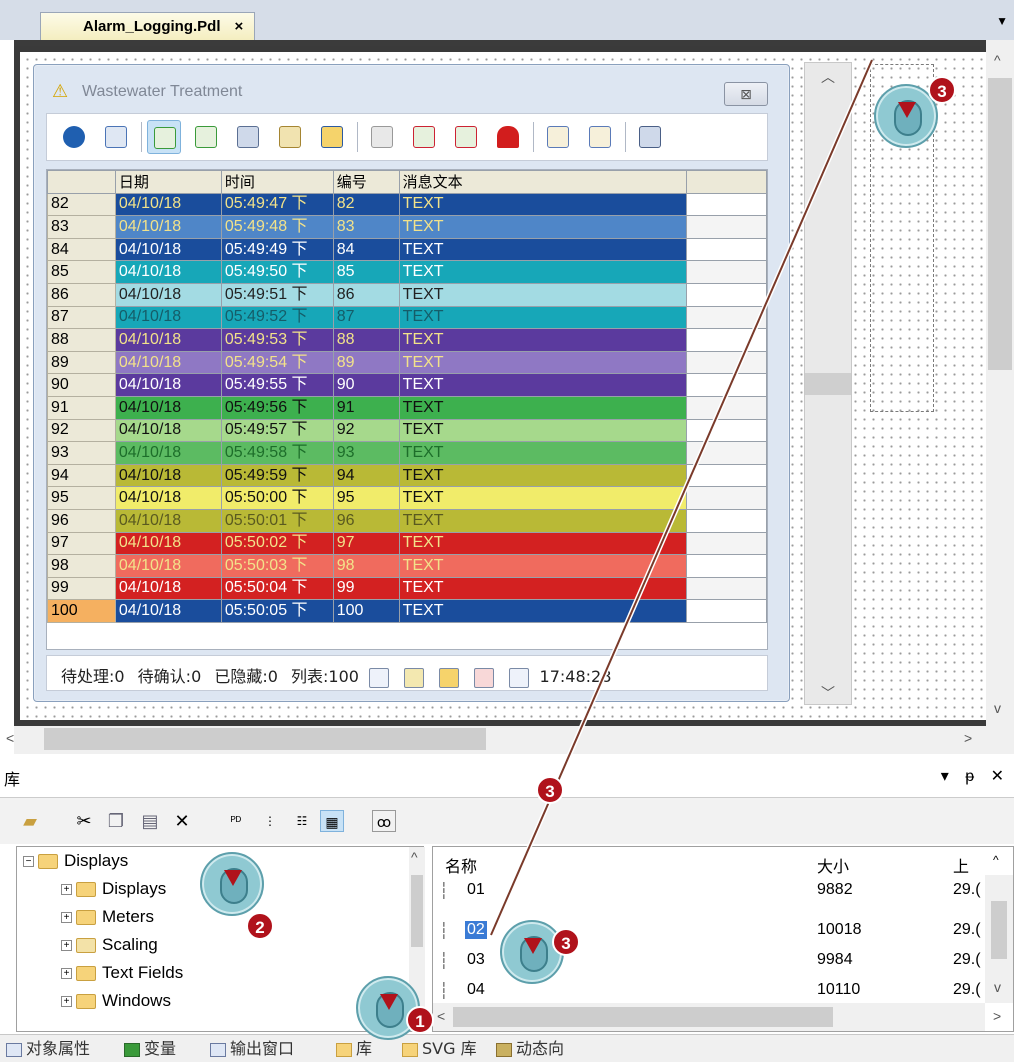  What do you see at coordinates (420, 1020) in the screenshot?
I see `step-badge: 1` at bounding box center [420, 1020].